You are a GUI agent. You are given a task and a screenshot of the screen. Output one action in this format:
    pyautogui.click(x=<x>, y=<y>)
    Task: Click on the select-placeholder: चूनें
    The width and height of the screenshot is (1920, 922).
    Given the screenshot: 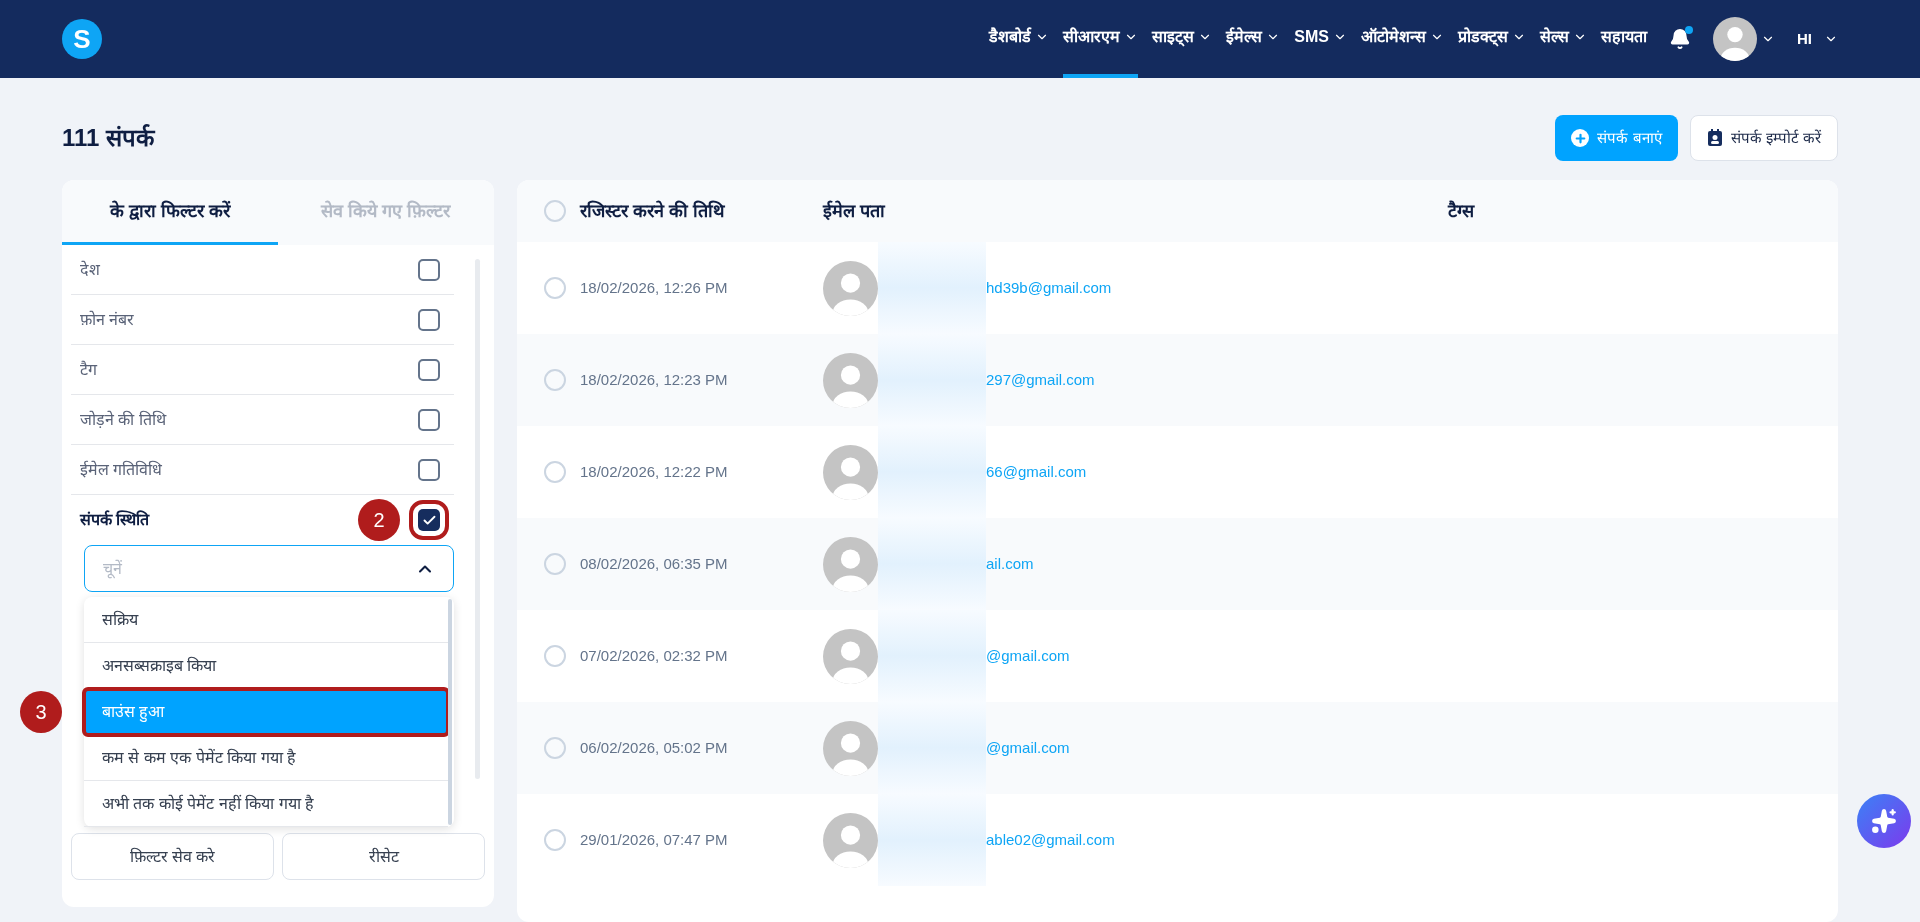 What is the action you would take?
    pyautogui.click(x=112, y=569)
    